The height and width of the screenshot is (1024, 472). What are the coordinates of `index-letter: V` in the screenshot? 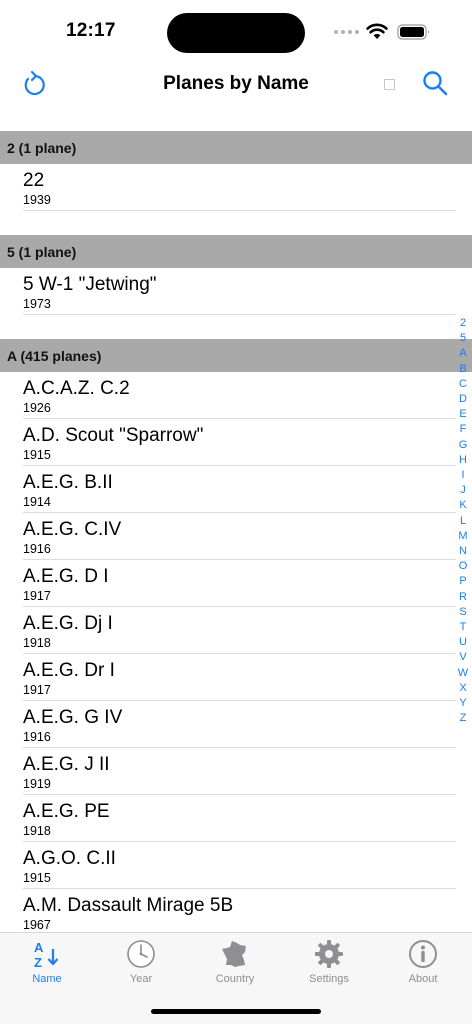 It's located at (462, 657).